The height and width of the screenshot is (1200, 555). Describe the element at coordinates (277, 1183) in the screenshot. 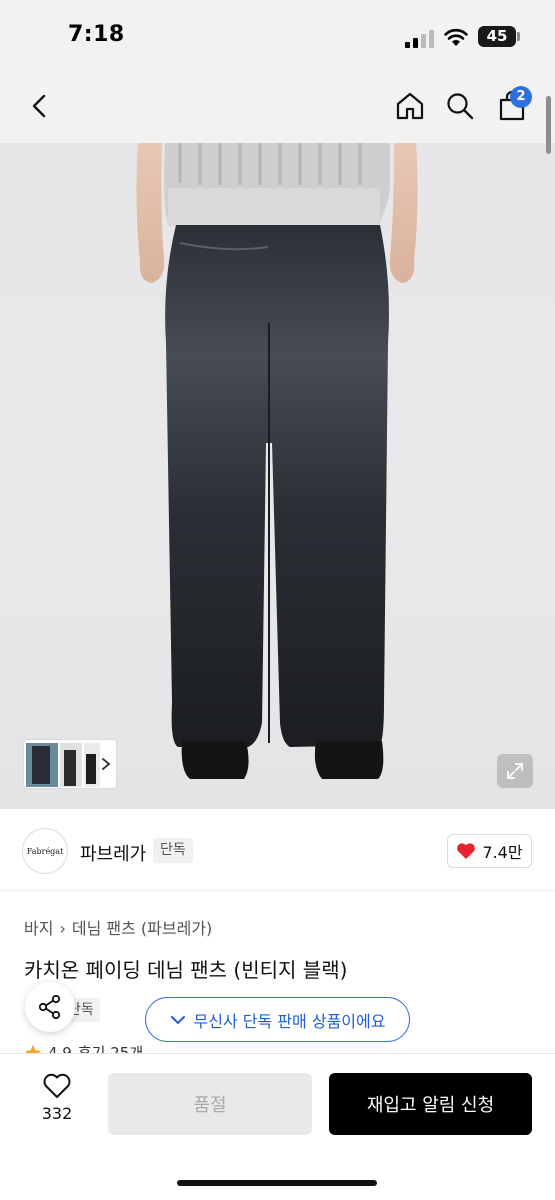

I see `home-indicator` at that location.